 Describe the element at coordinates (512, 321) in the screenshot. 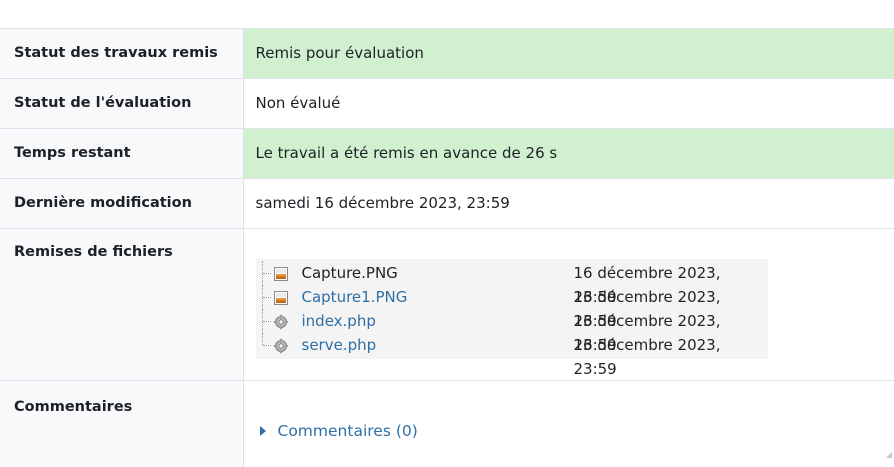

I see `file-row: index.php 16 décembre 2023, 23:59` at that location.